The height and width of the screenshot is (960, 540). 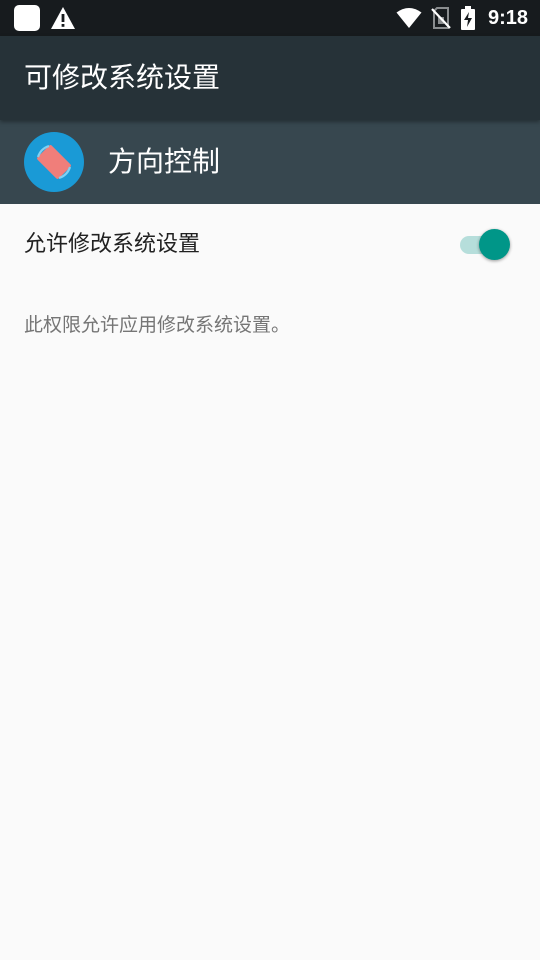 What do you see at coordinates (63, 18) in the screenshot?
I see `warning-icon` at bounding box center [63, 18].